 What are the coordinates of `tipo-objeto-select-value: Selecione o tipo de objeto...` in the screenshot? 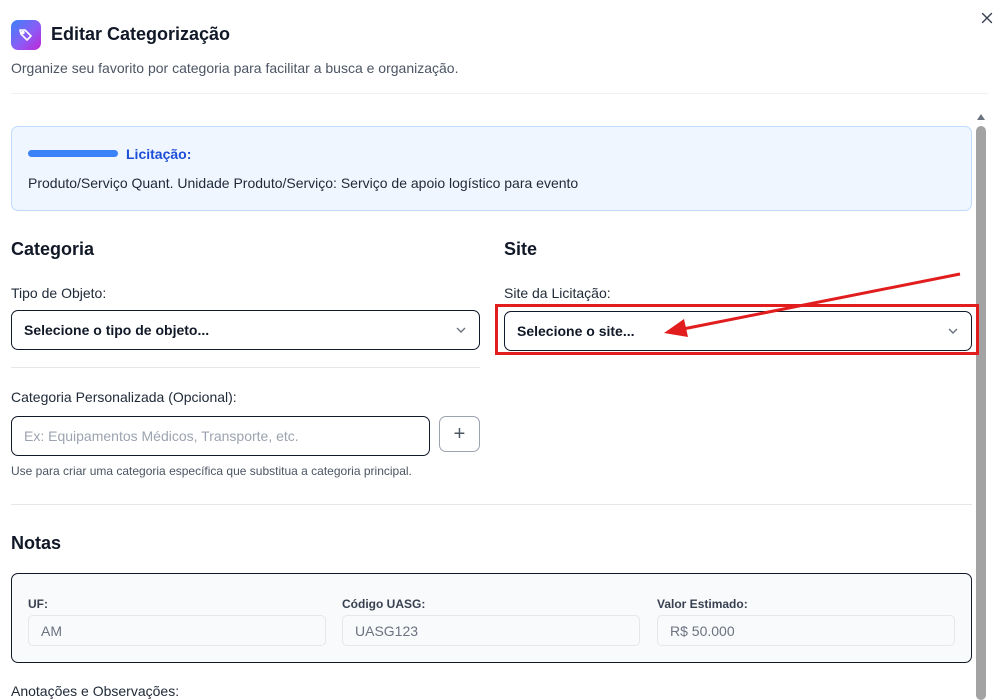 It's located at (117, 330).